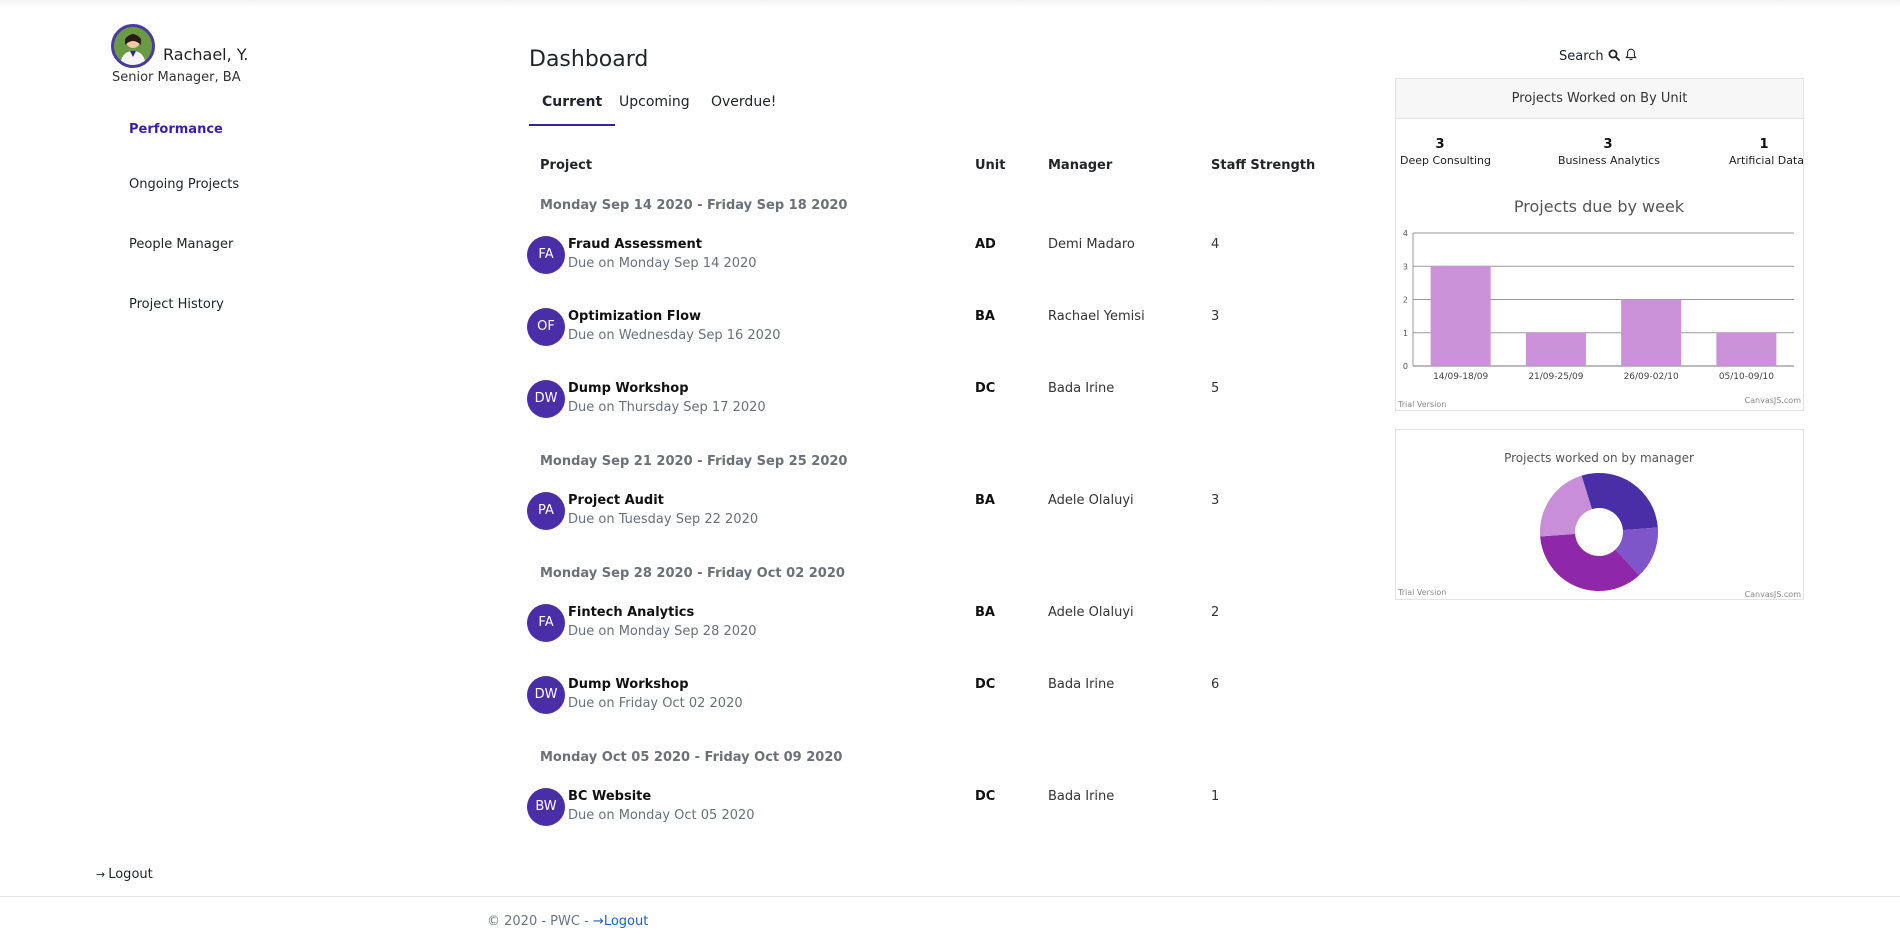 The height and width of the screenshot is (935, 1900). Describe the element at coordinates (620, 921) in the screenshot. I see `footer-logout-link: →Logout` at that location.